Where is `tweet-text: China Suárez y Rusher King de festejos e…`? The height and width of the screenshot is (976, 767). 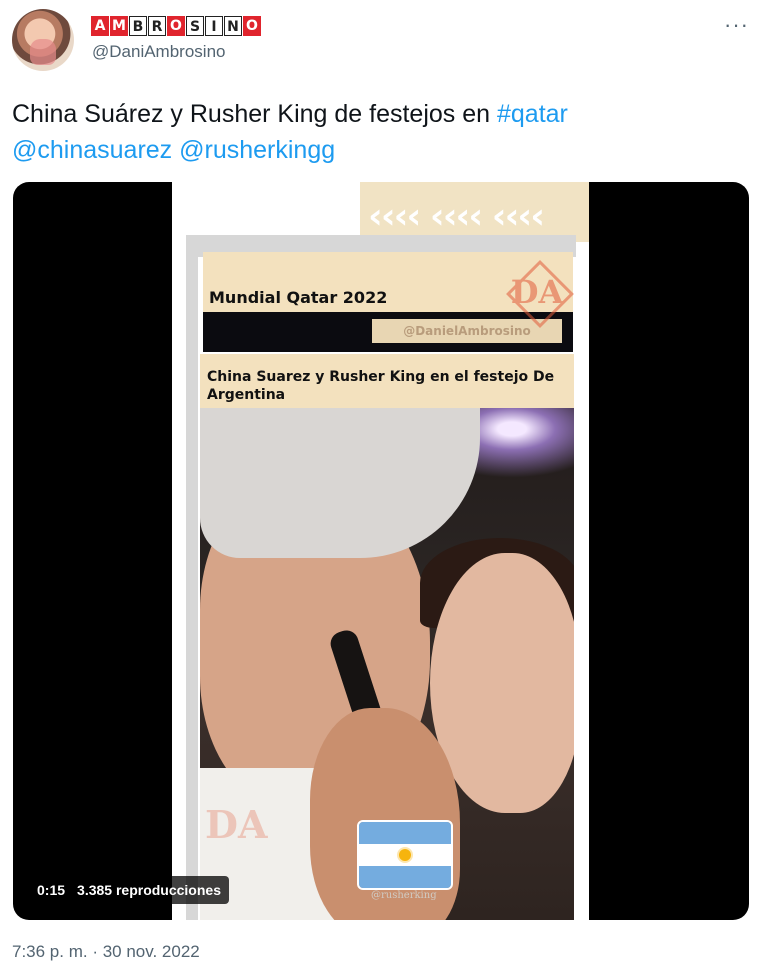 tweet-text: China Suárez y Rusher King de festejos e… is located at coordinates (382, 132).